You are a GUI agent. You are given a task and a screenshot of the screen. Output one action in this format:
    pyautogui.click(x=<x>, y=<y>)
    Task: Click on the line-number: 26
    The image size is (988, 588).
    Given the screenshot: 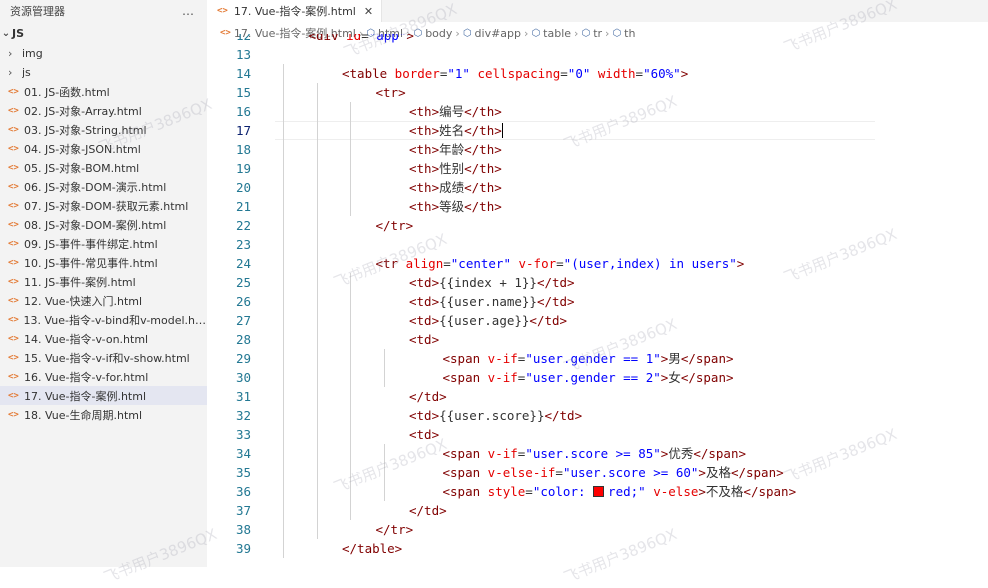 What is the action you would take?
    pyautogui.click(x=243, y=301)
    